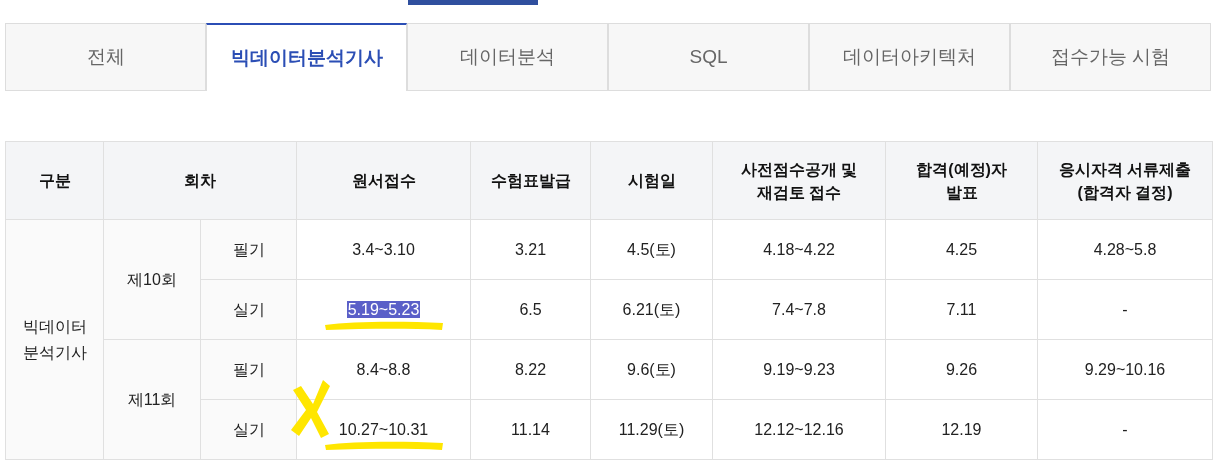 This screenshot has width=1218, height=470. I want to click on table-cell: 7.4~7.8, so click(799, 309).